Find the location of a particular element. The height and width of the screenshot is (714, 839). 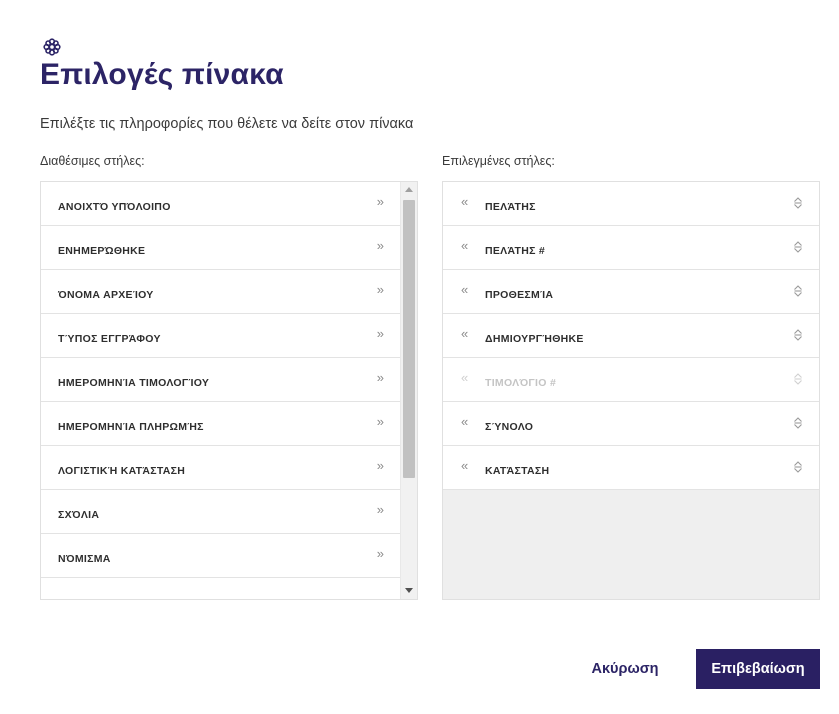

available-column-row: ΑΝΟΙΧΤΌ ΥΠΌΛΟΙΠΟ » is located at coordinates (220, 204).